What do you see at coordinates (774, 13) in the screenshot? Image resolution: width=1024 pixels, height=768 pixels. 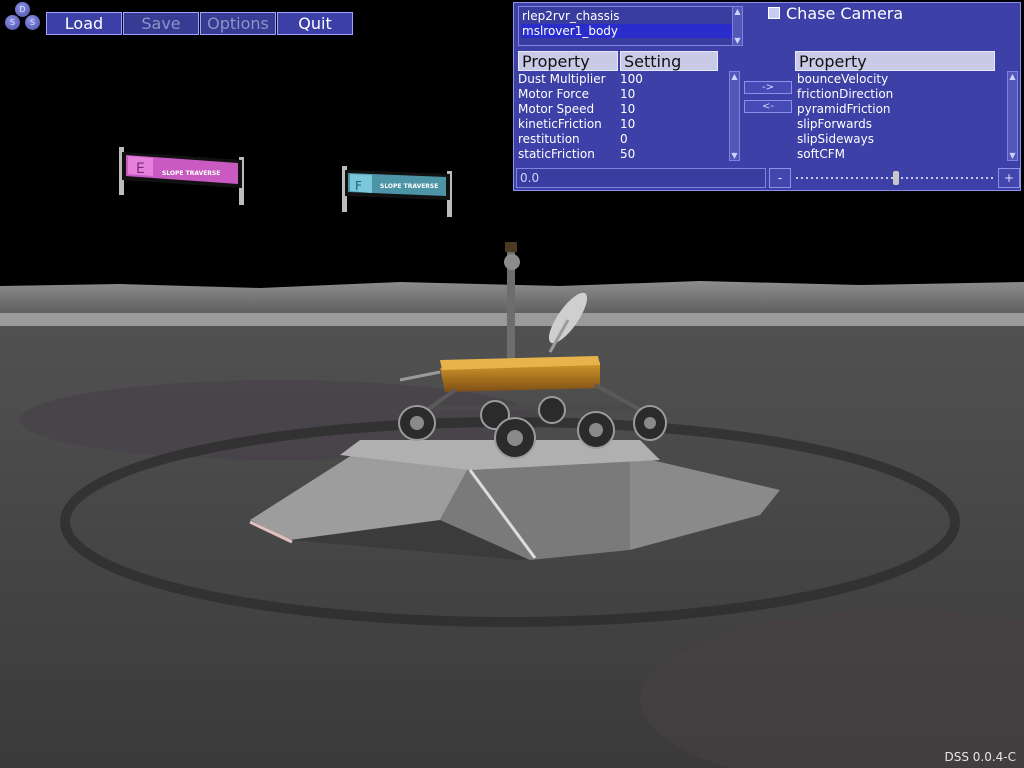 I see `chase-camera-checkbox` at bounding box center [774, 13].